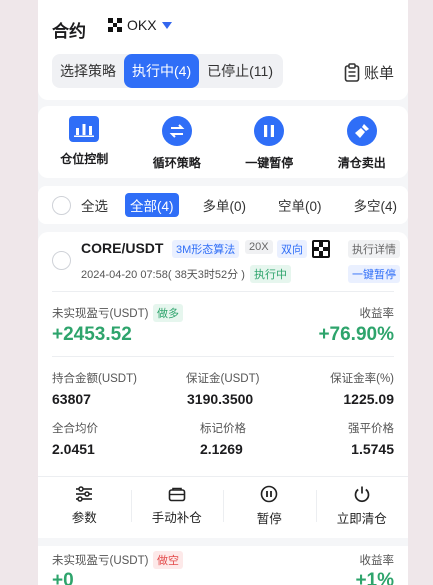  What do you see at coordinates (88, 71) in the screenshot?
I see `tab-select-strategy: 选择策略` at bounding box center [88, 71].